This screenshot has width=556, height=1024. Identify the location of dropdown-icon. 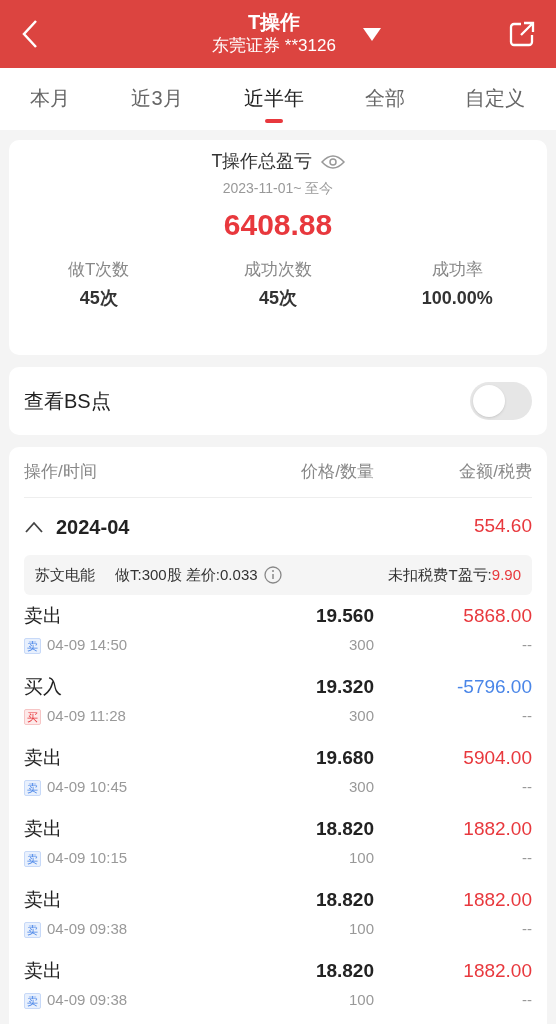
(372, 35).